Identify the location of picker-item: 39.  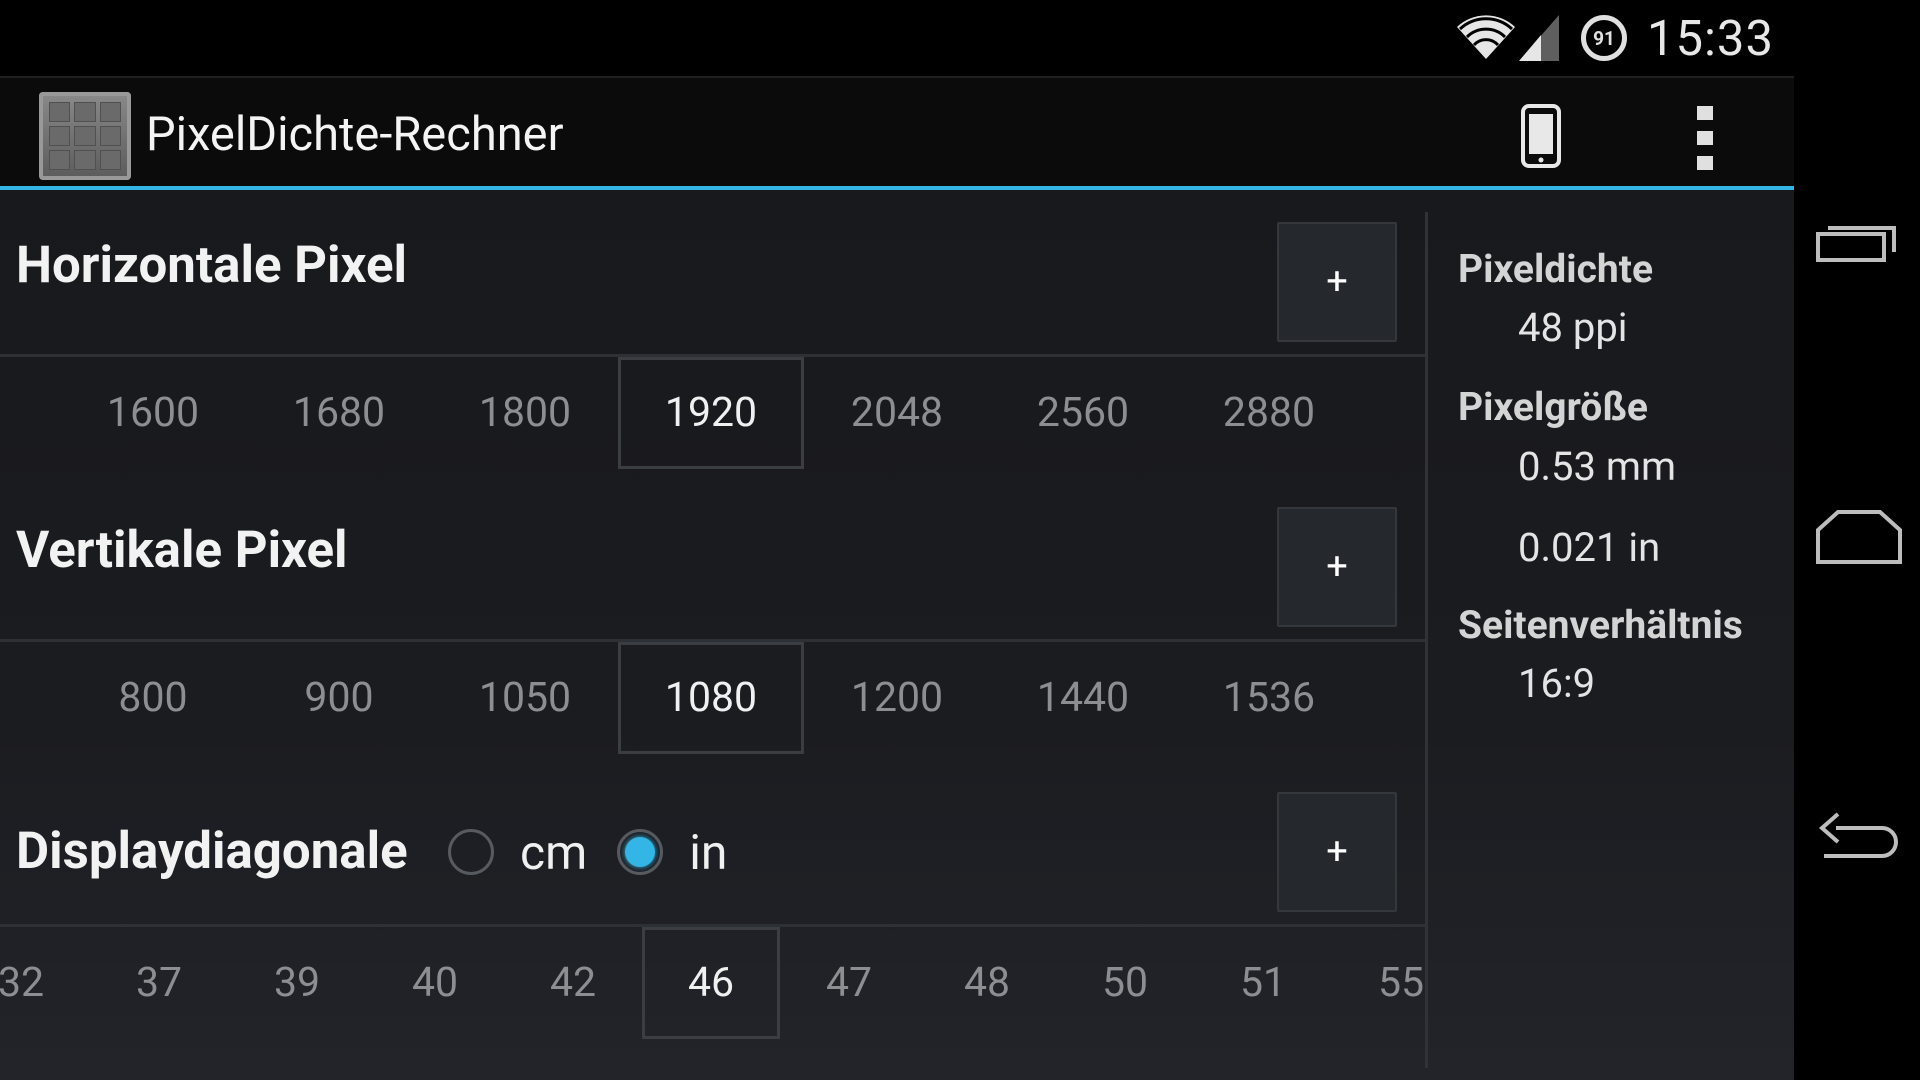
(297, 983).